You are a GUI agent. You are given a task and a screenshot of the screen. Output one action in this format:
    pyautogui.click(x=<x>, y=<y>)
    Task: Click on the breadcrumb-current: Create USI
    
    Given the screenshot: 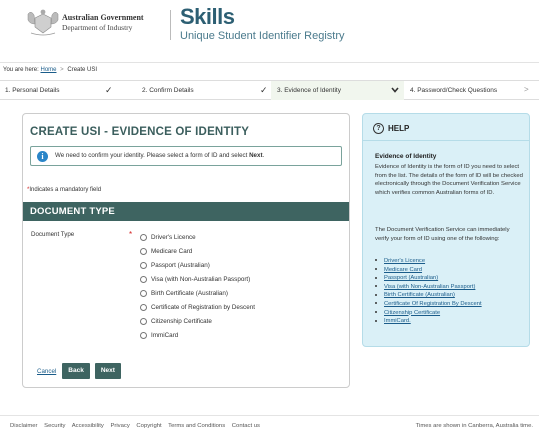 What is the action you would take?
    pyautogui.click(x=82, y=70)
    